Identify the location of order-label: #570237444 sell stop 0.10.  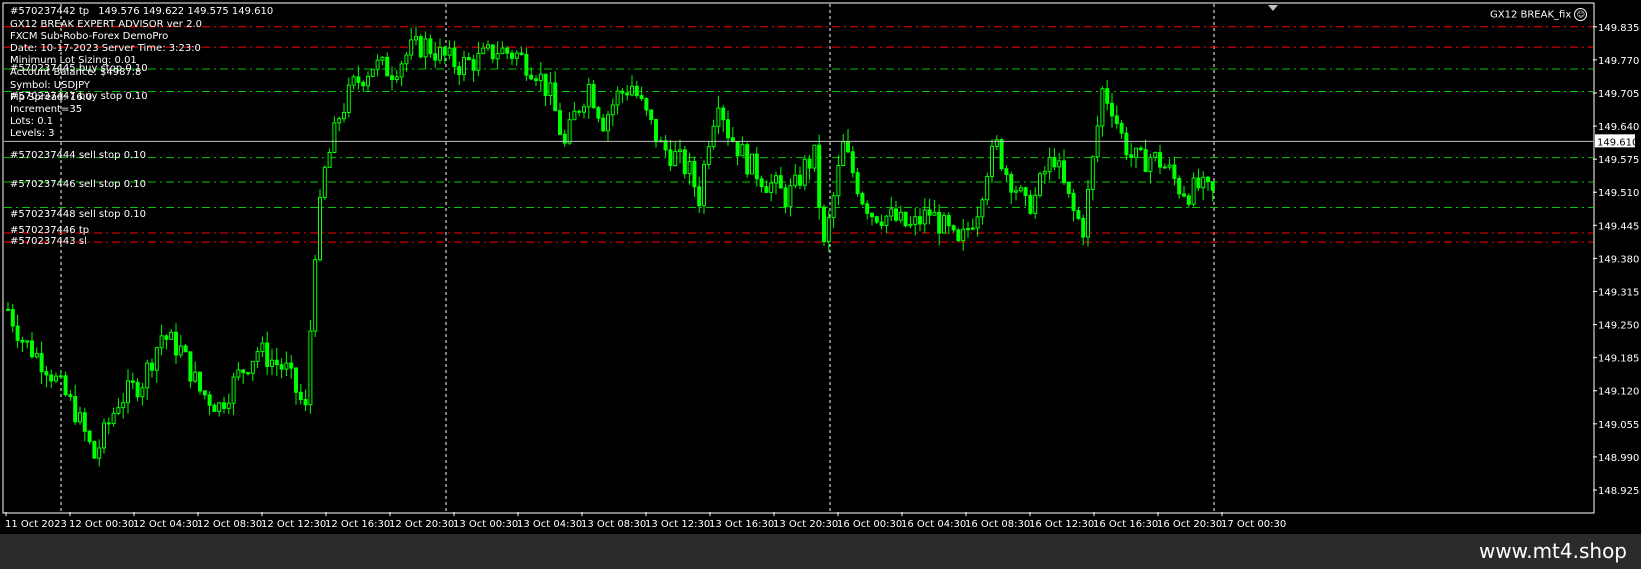
(78, 155).